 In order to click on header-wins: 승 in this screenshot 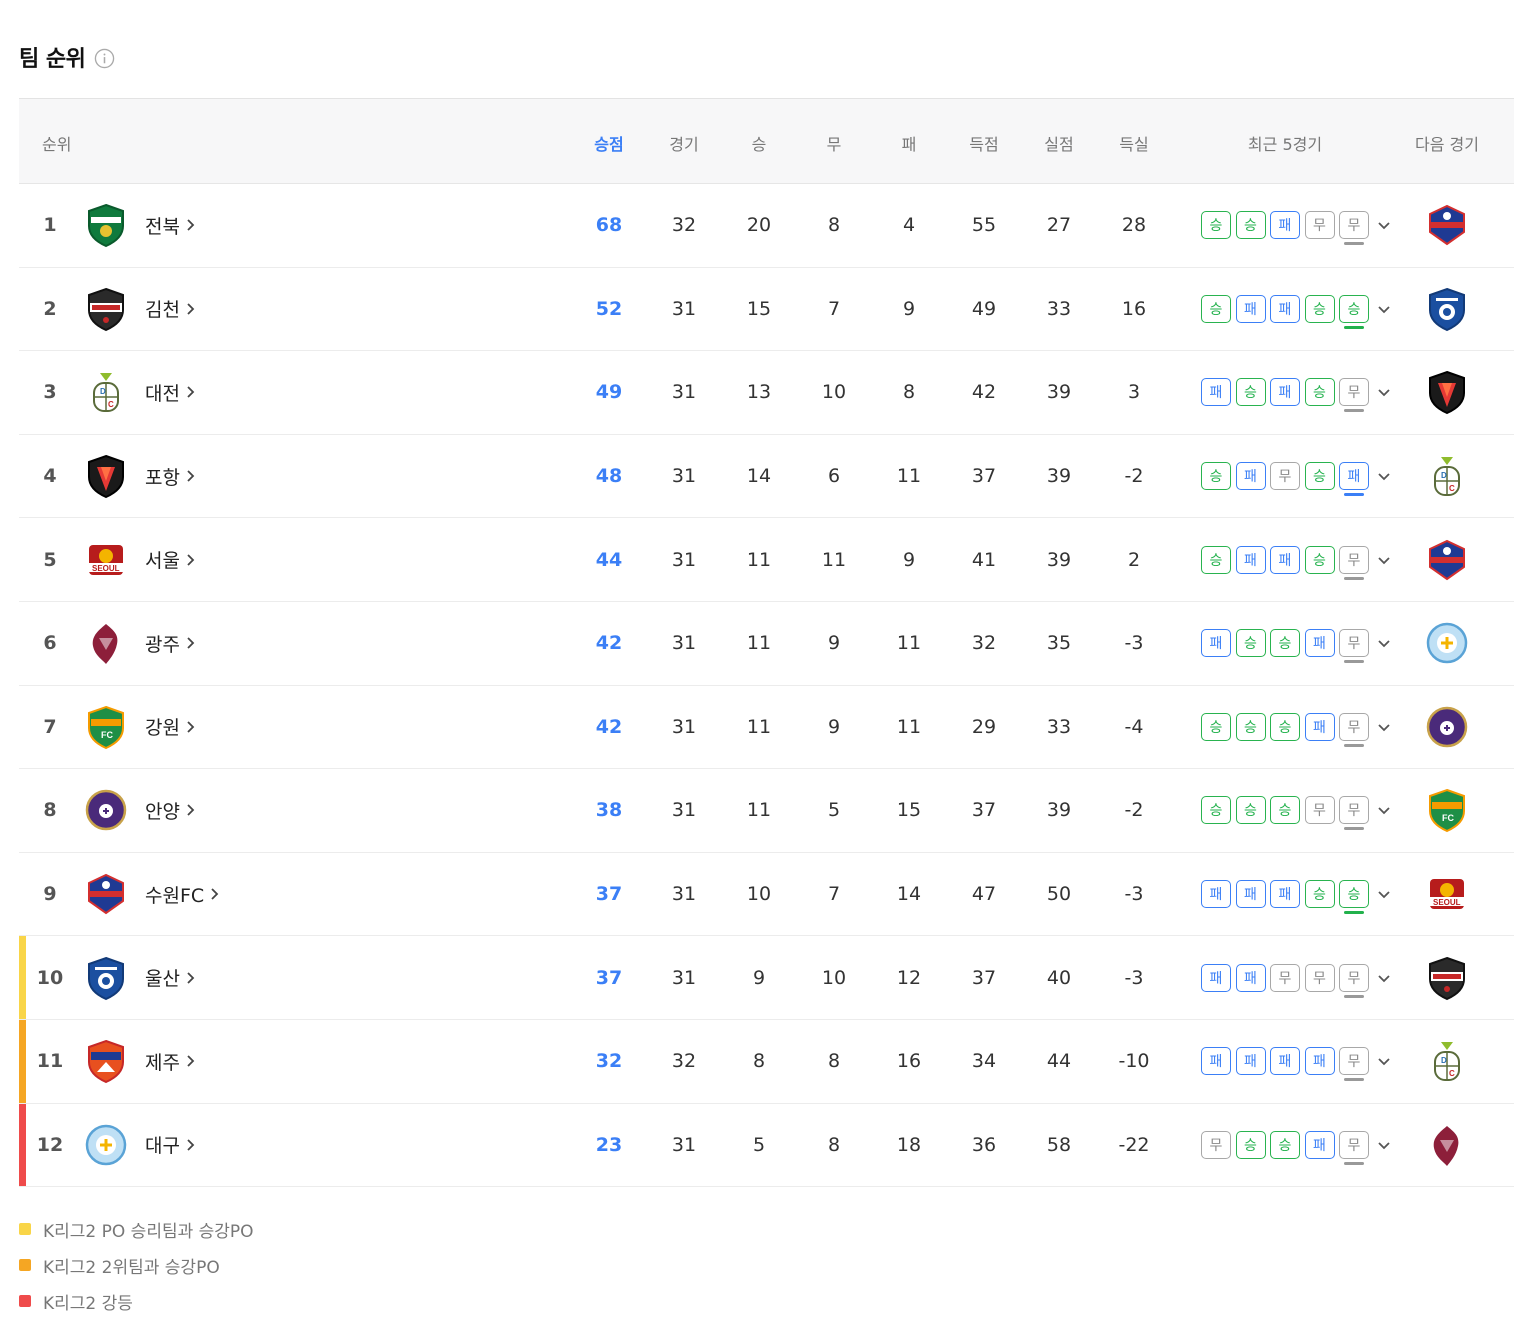, I will do `click(759, 143)`.